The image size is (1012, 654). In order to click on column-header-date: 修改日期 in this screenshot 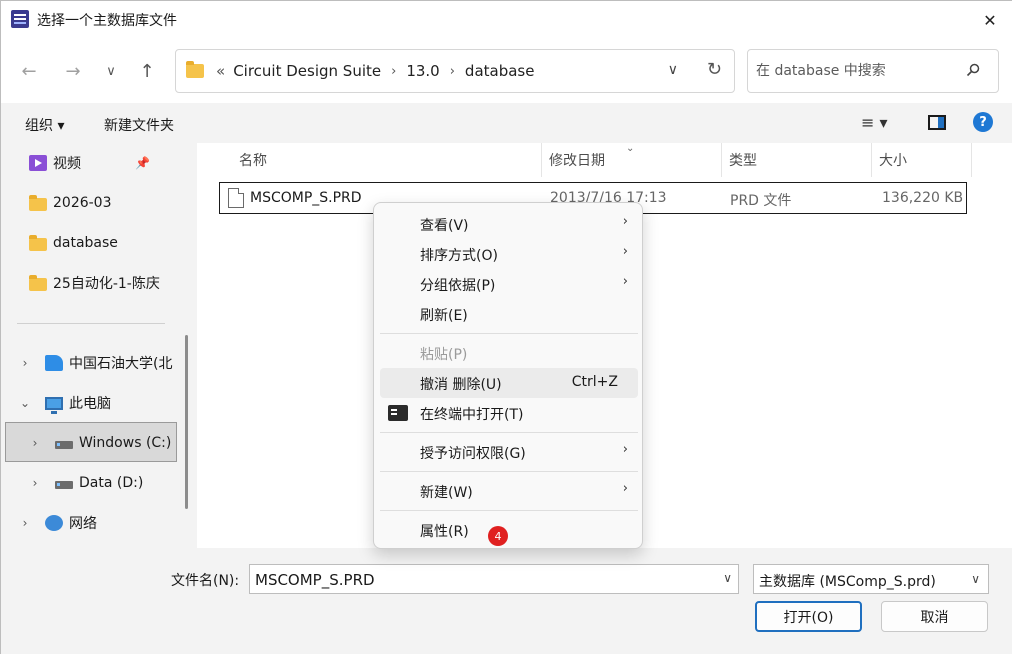, I will do `click(577, 160)`.